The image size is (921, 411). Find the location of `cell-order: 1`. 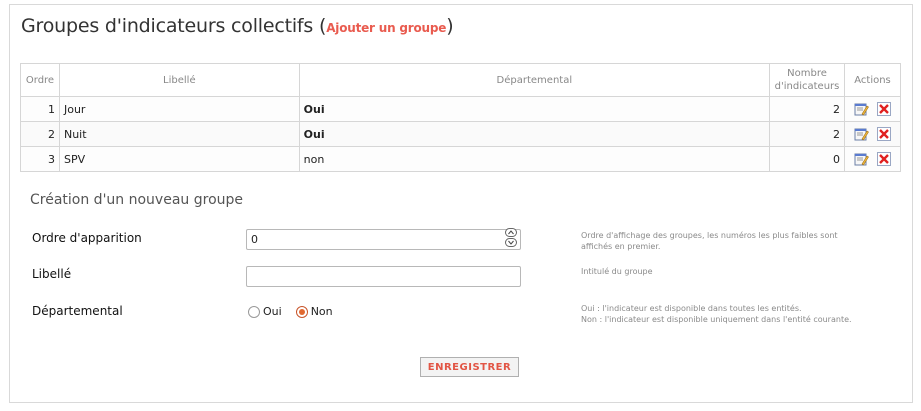

cell-order: 1 is located at coordinates (40, 109).